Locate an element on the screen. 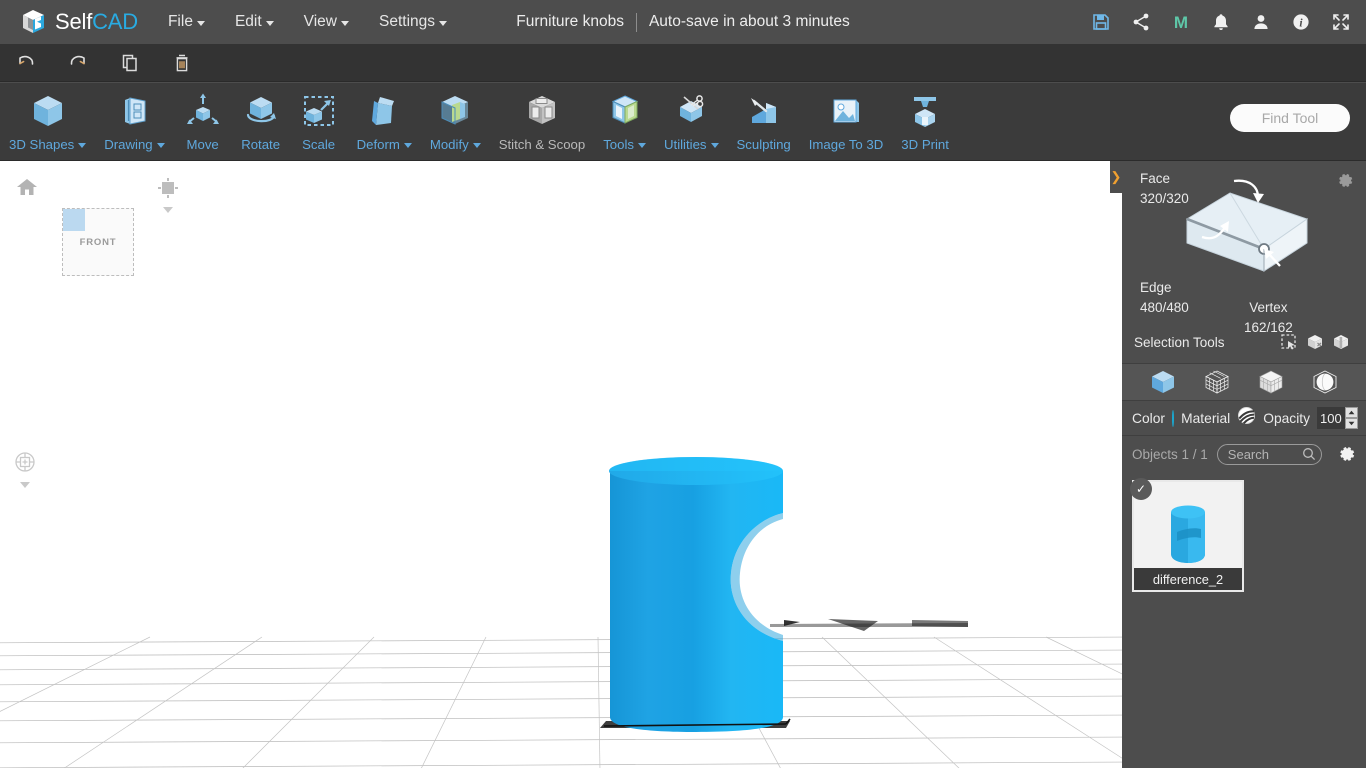 This screenshot has width=1366, height=768. tool-modify-label: Modify is located at coordinates (455, 144).